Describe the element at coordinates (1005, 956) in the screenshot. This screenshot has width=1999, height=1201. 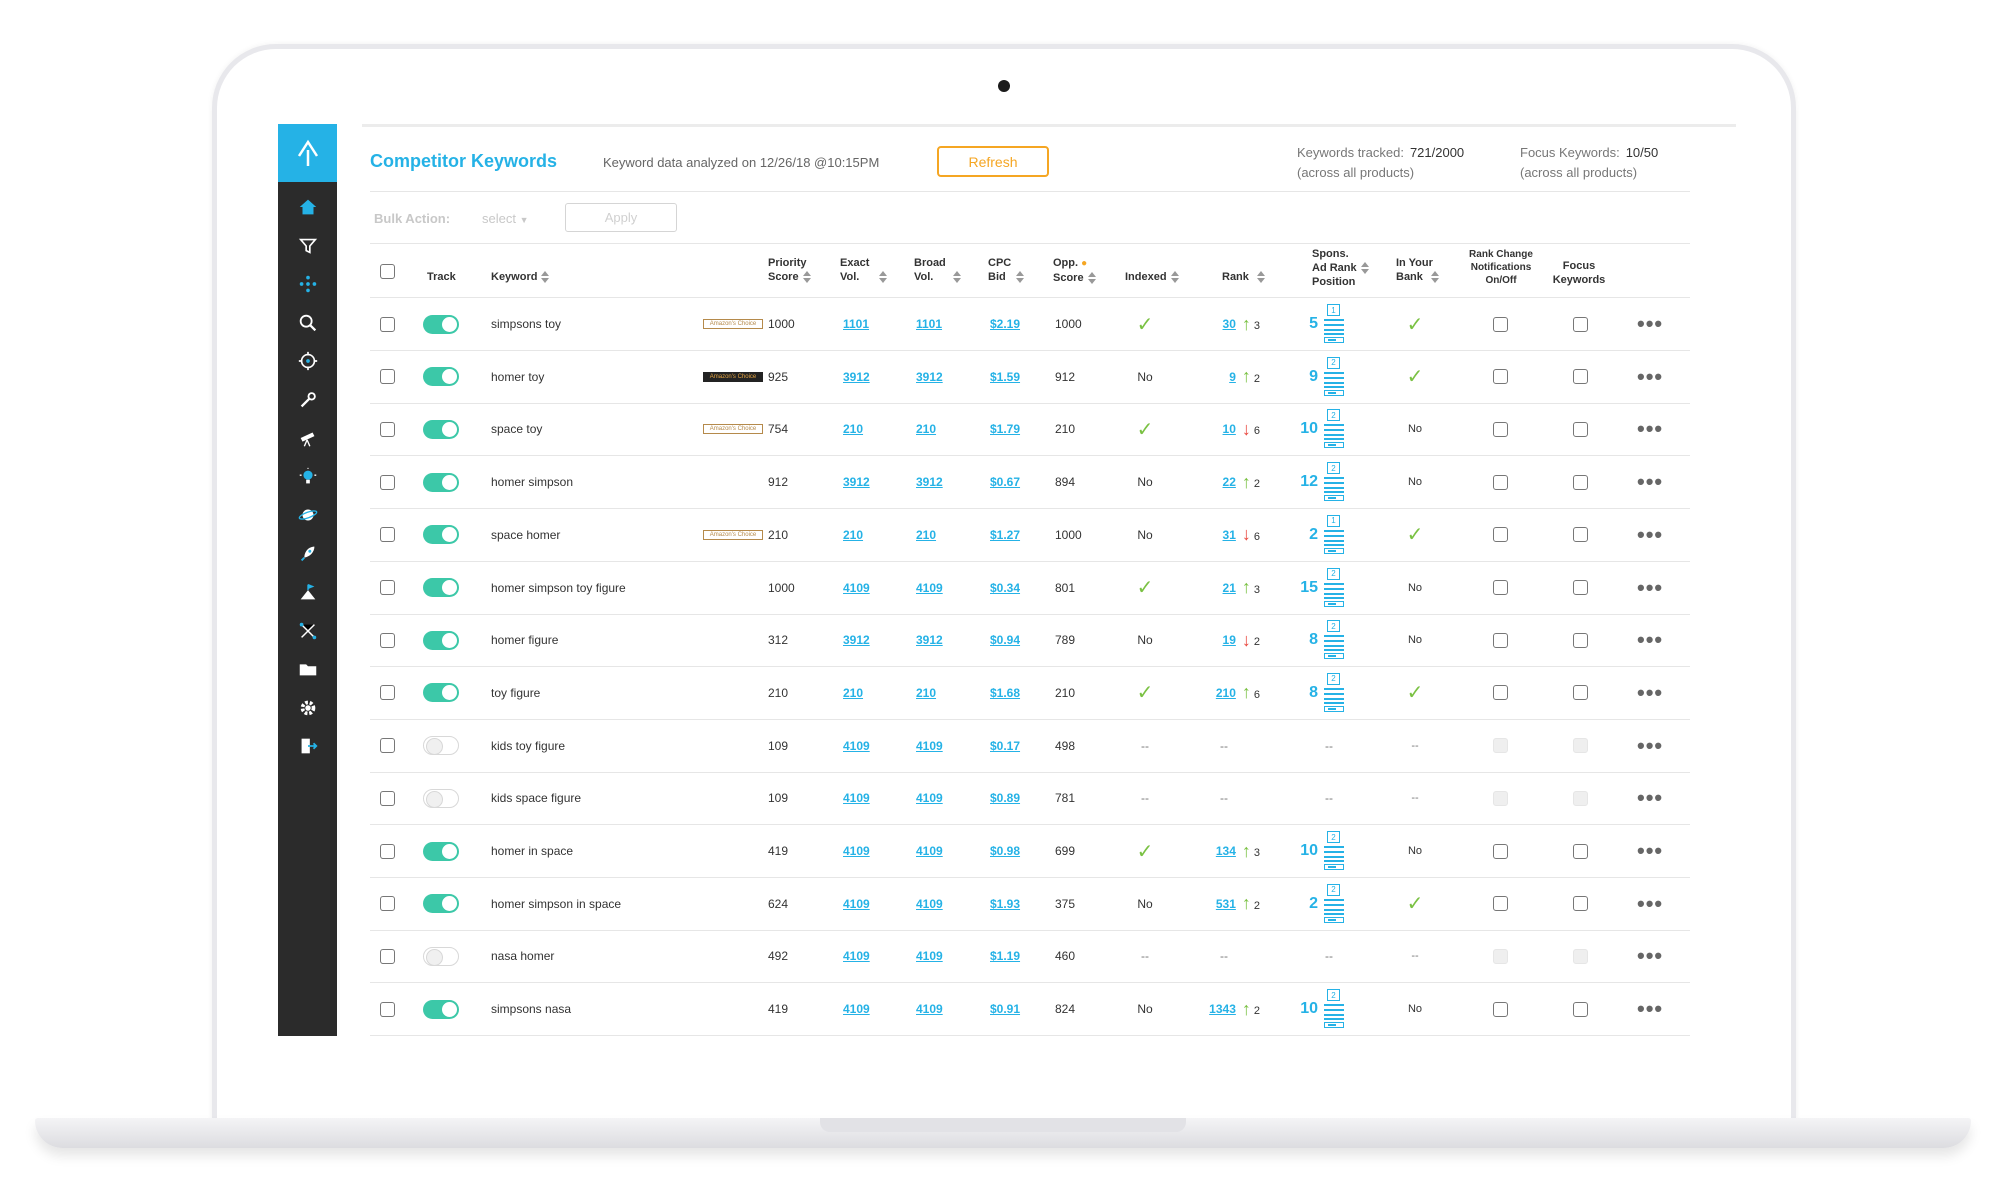
I see `cpc-bid-link: $1.19` at that location.